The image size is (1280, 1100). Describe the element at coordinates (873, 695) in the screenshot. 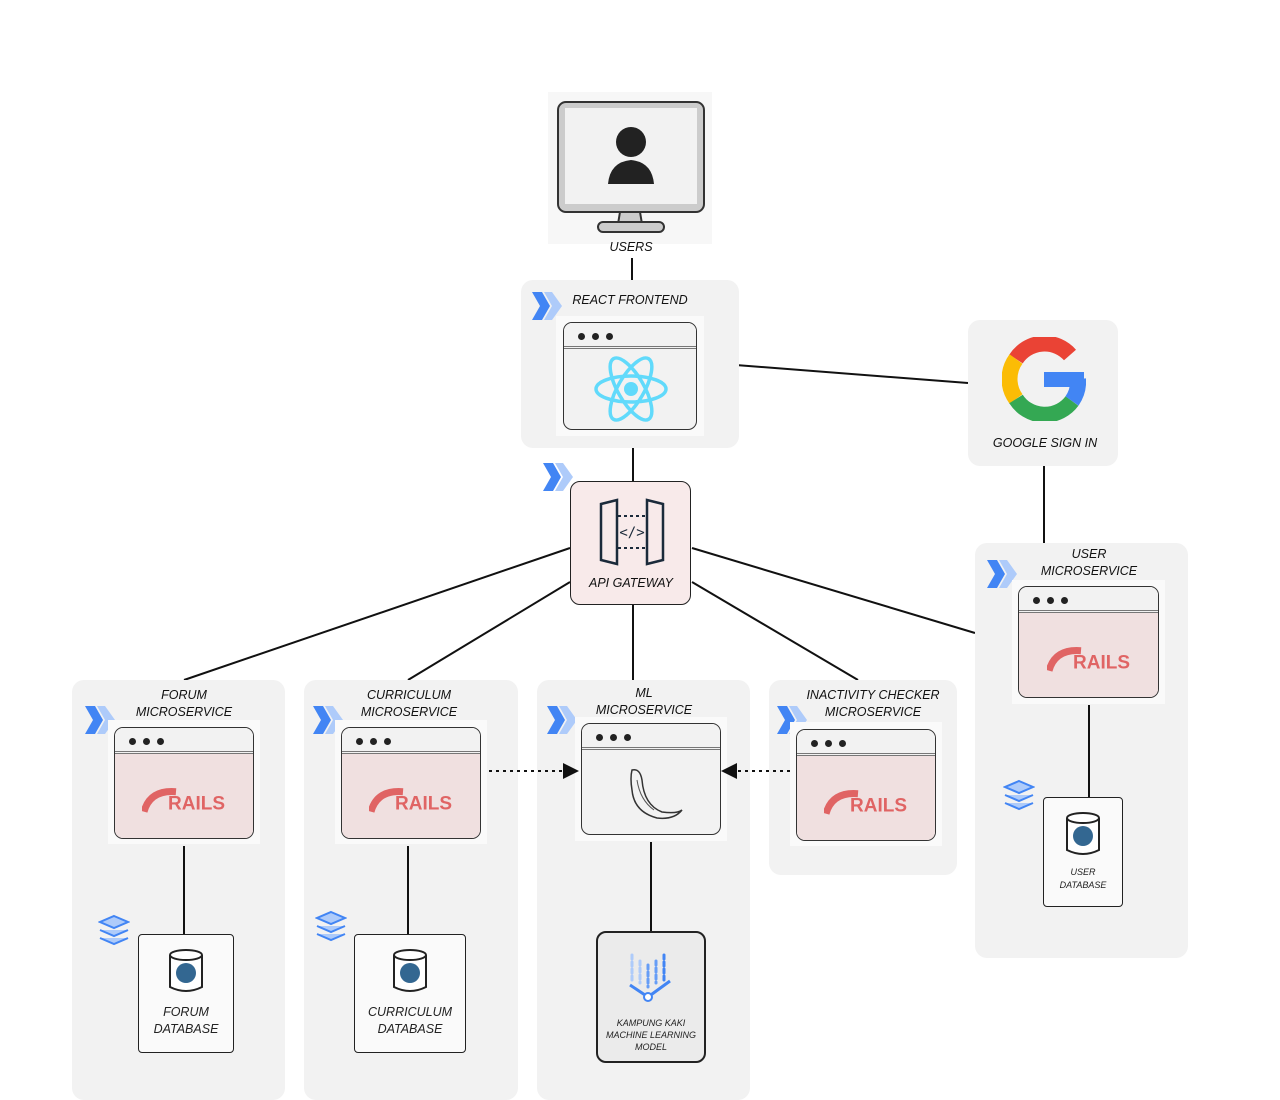

I see `inactivity-checker-label: INACTIVITY CHECKER` at that location.